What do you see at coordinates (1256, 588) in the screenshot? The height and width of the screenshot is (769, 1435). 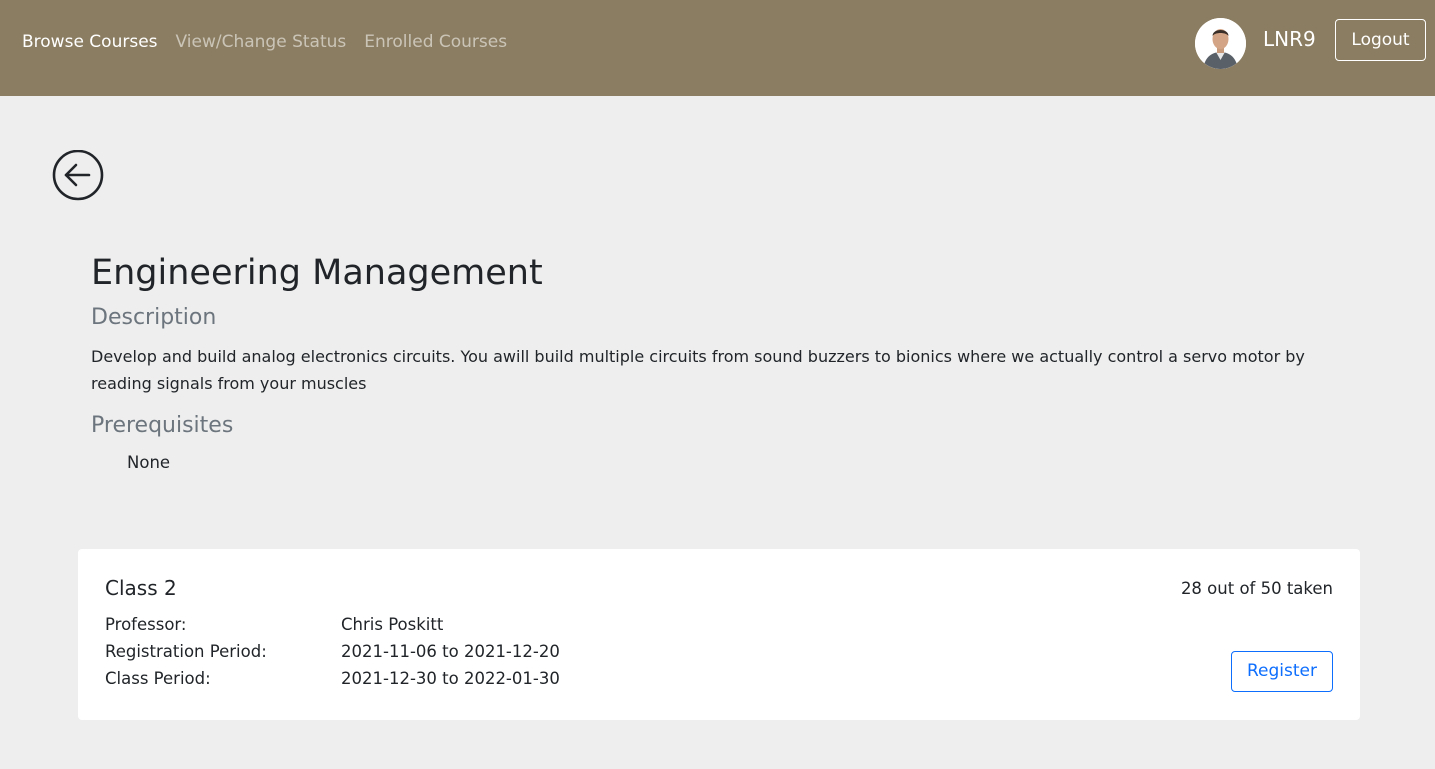 I see `seats-taken: 28 out of 50 taken` at bounding box center [1256, 588].